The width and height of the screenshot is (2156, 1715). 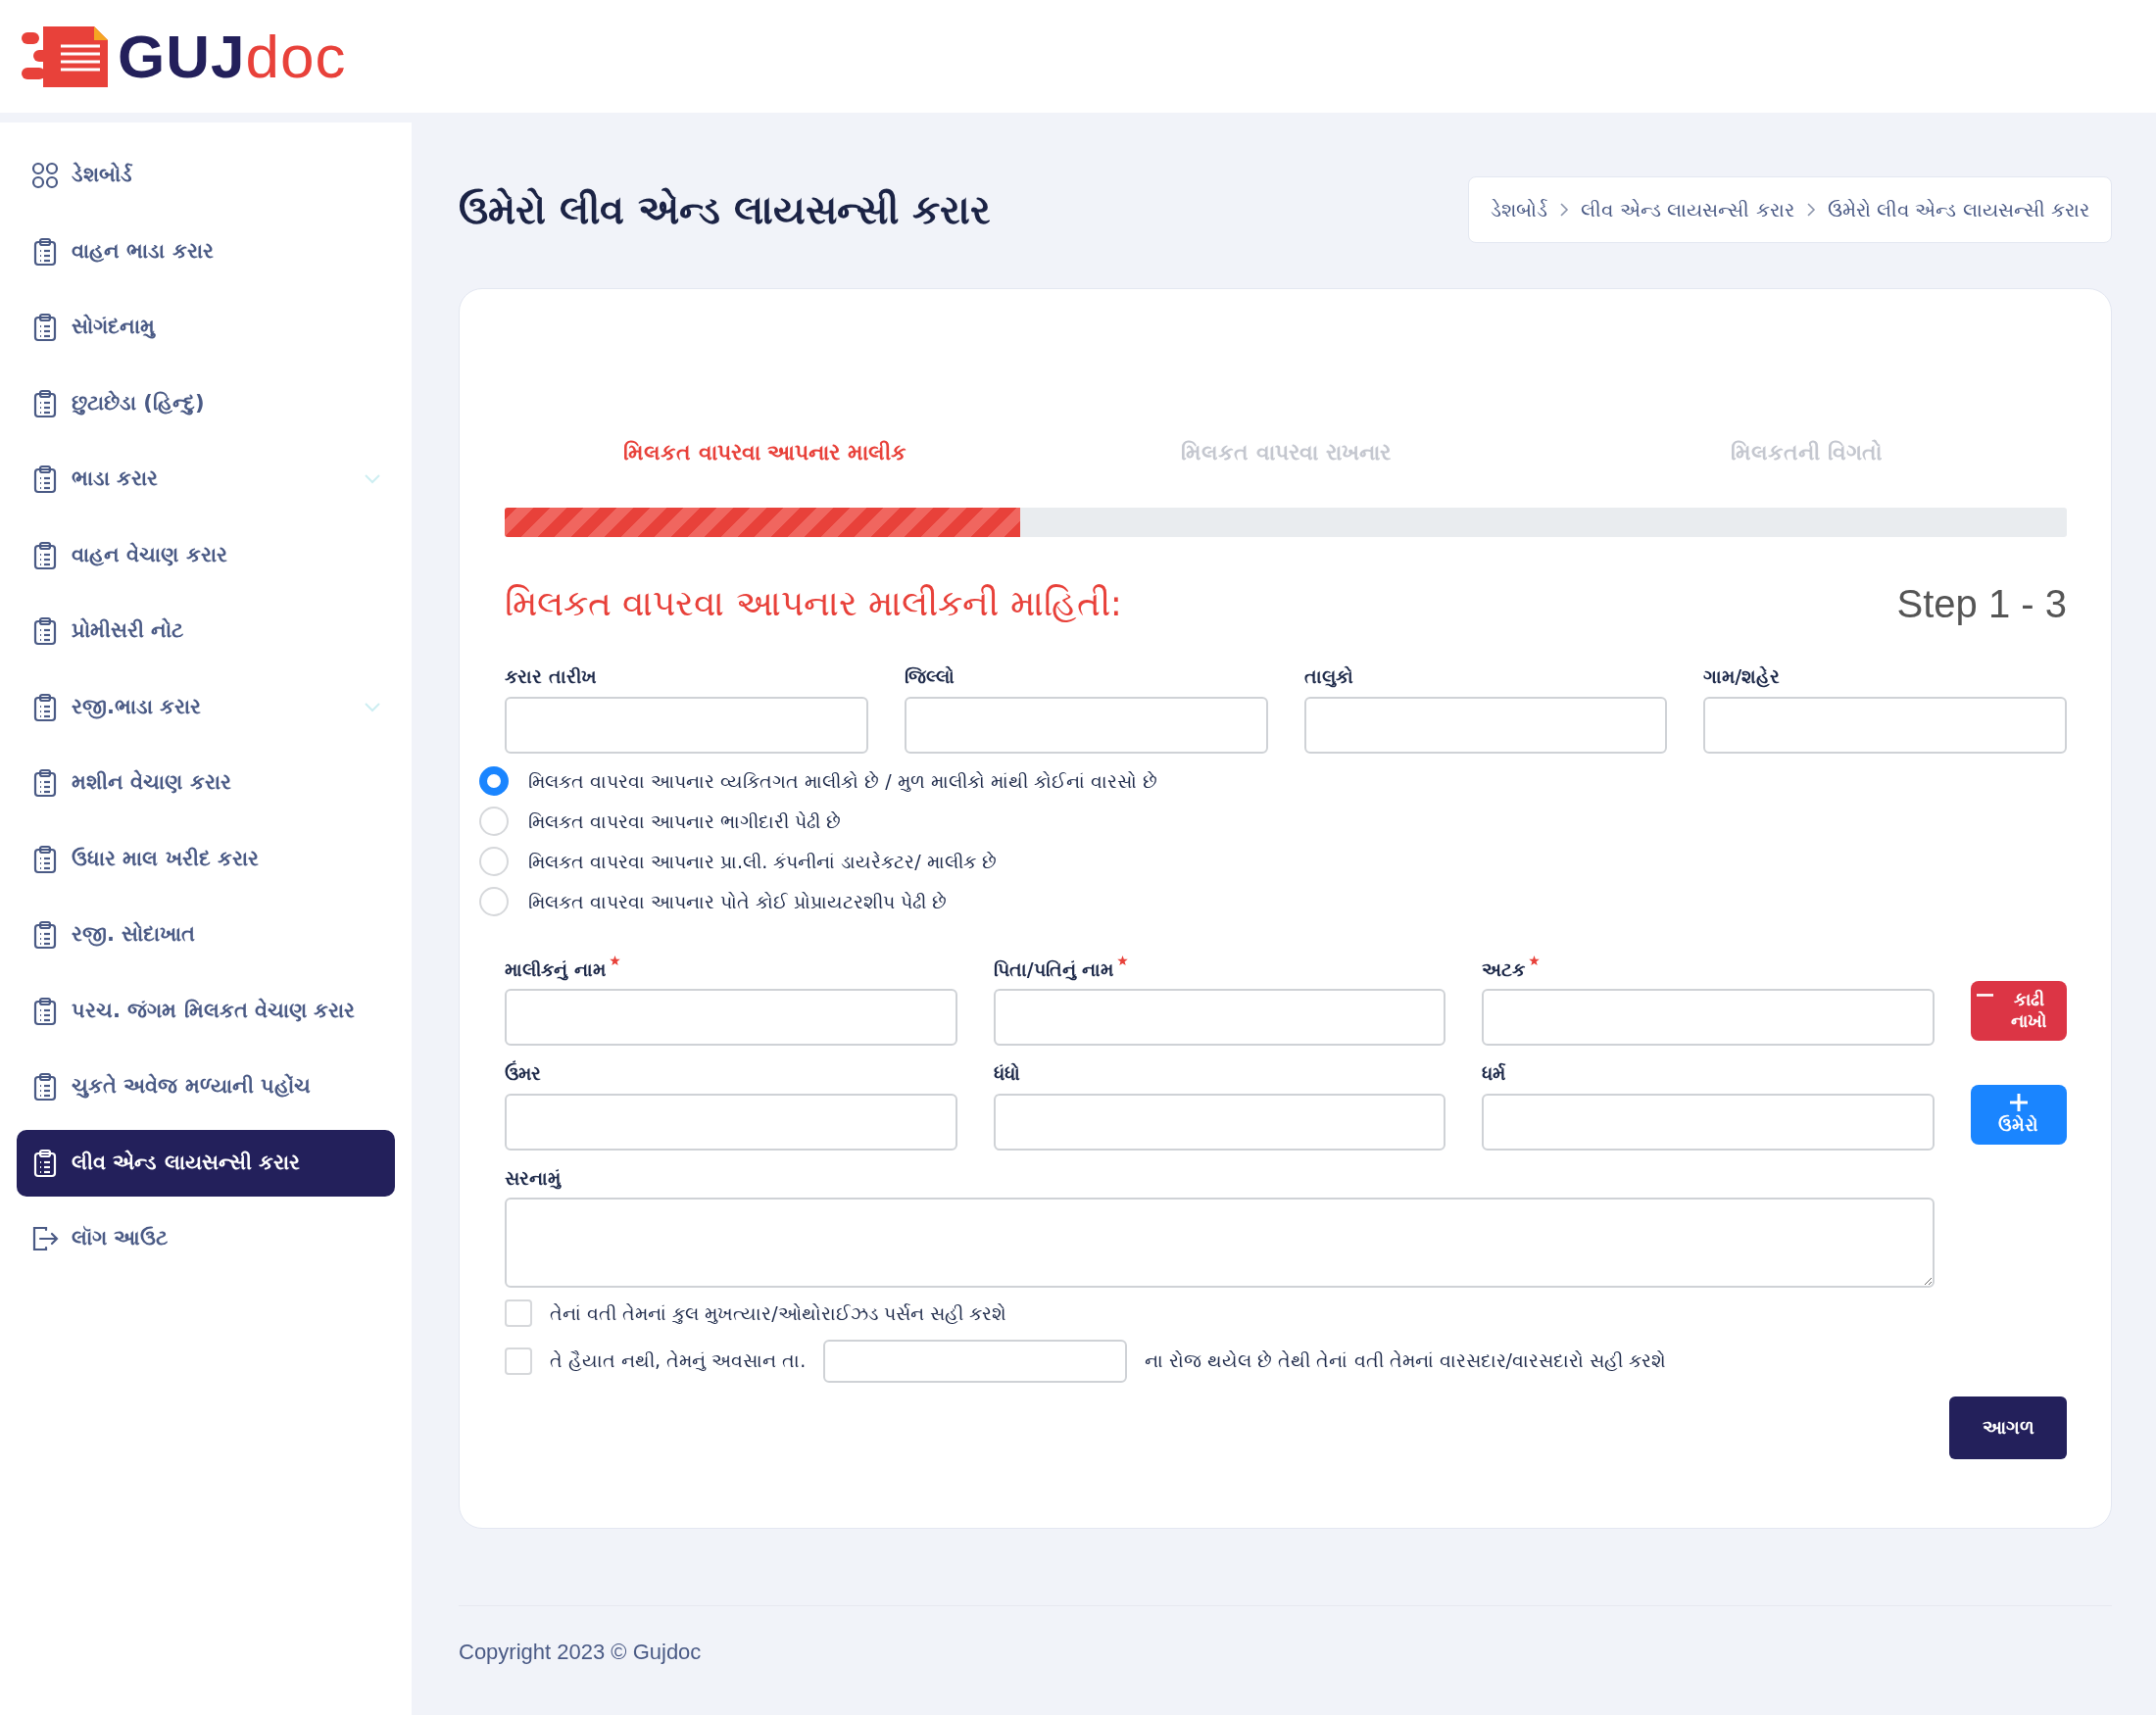 I want to click on radio-label: મિલકત વાપરવા આપનાર પ્રા.લી. કંપનીનાં ડાયરેકટર/ માલીક છે, so click(x=762, y=861).